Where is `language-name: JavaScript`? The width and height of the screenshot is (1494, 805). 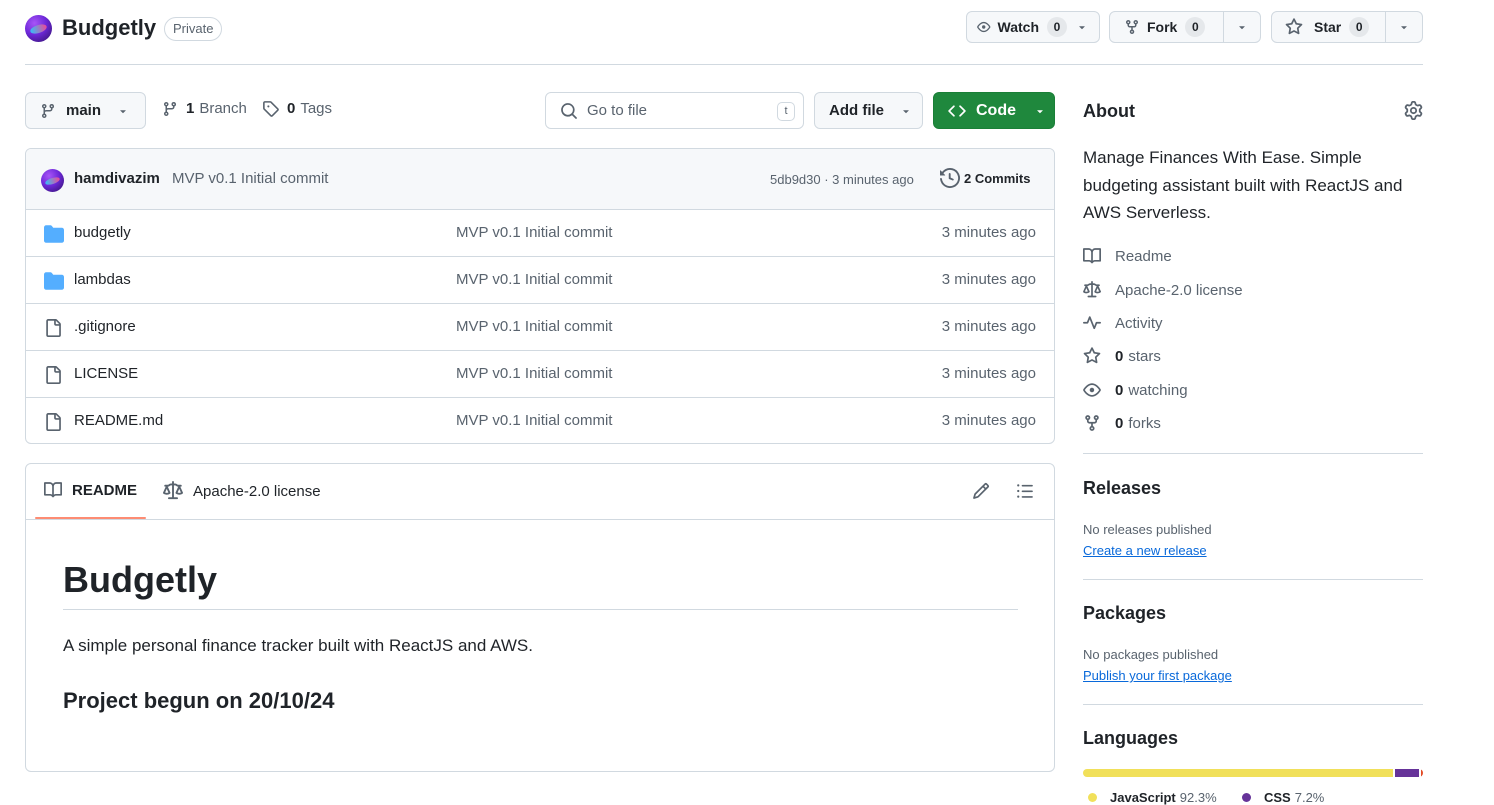 language-name: JavaScript is located at coordinates (1143, 797).